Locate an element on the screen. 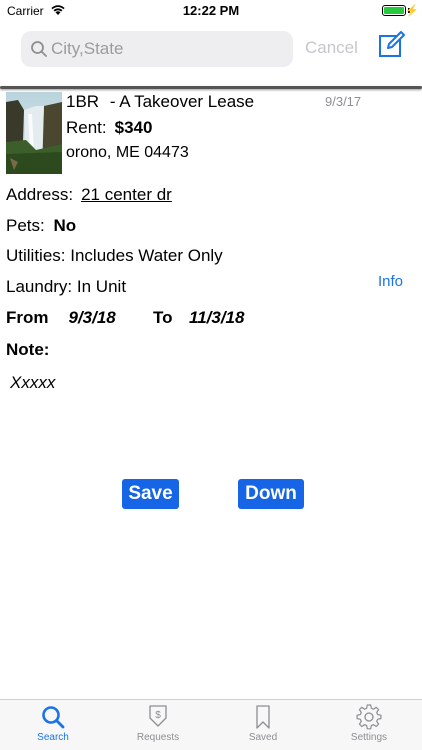 The image size is (422, 750). address-link: 21 center dr is located at coordinates (126, 194).